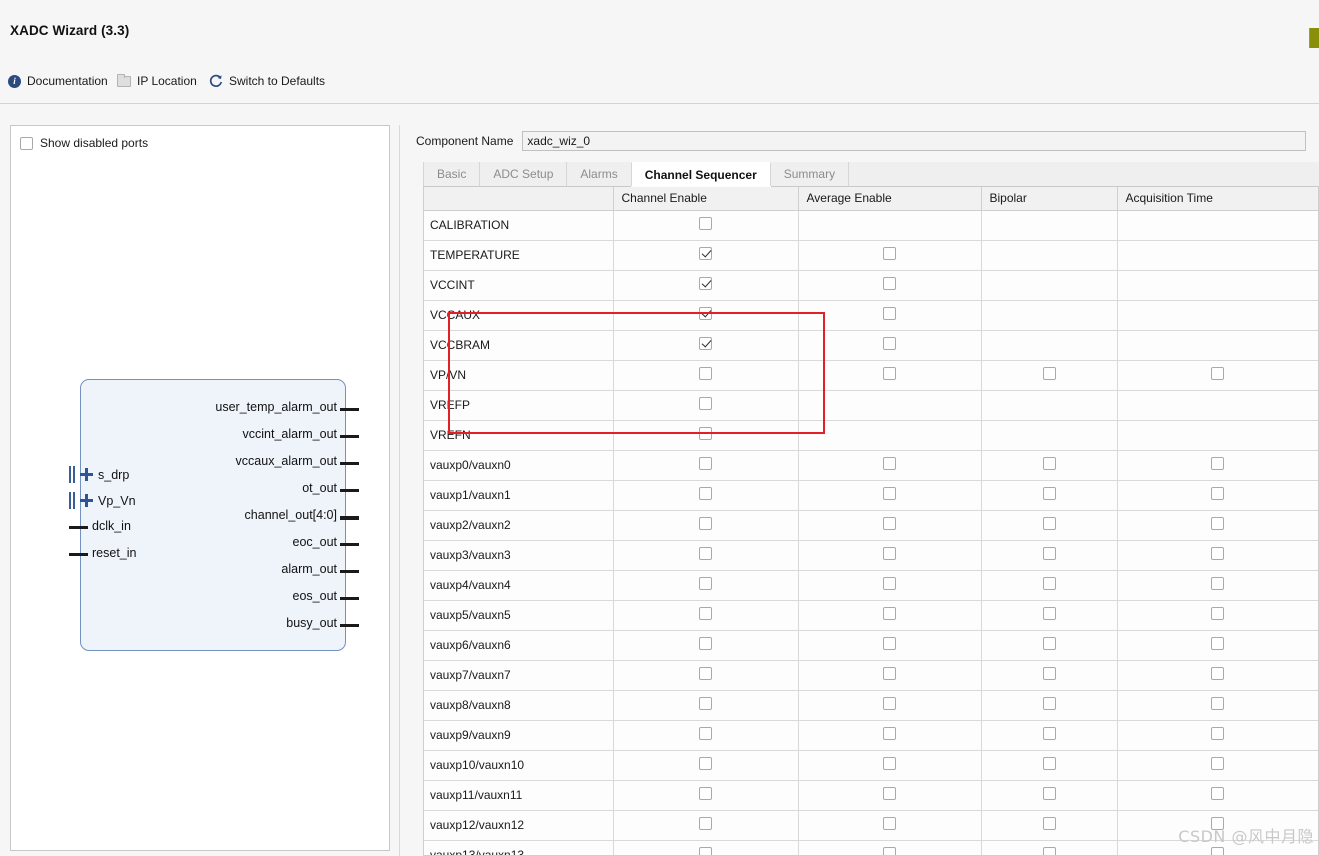 This screenshot has height=856, width=1319. I want to click on column-header-average-enable: Average Enable, so click(890, 199).